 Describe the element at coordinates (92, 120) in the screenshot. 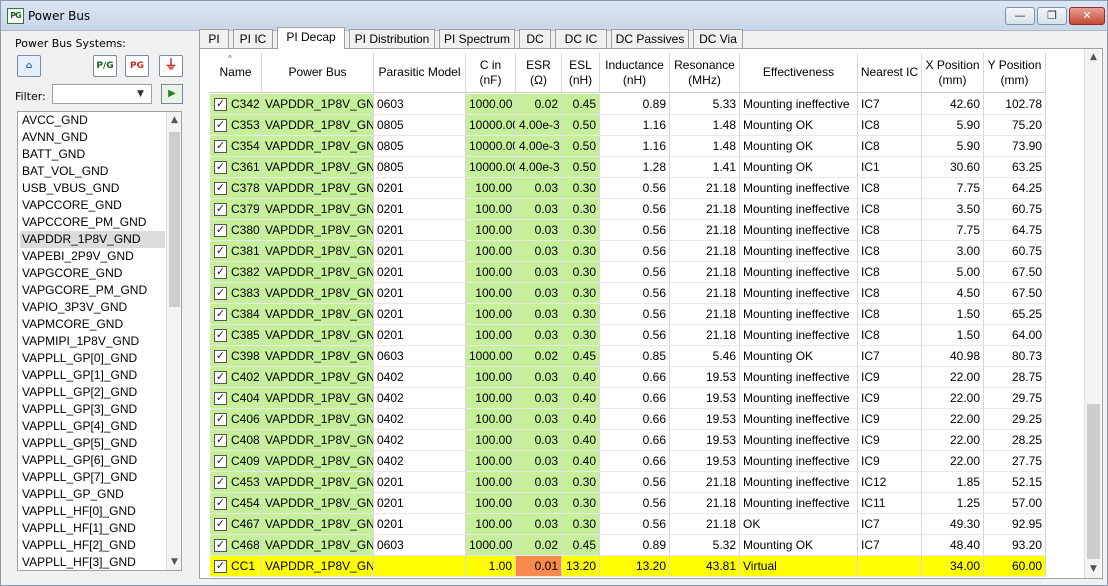

I see `net-list-item: AVCC_GND` at that location.